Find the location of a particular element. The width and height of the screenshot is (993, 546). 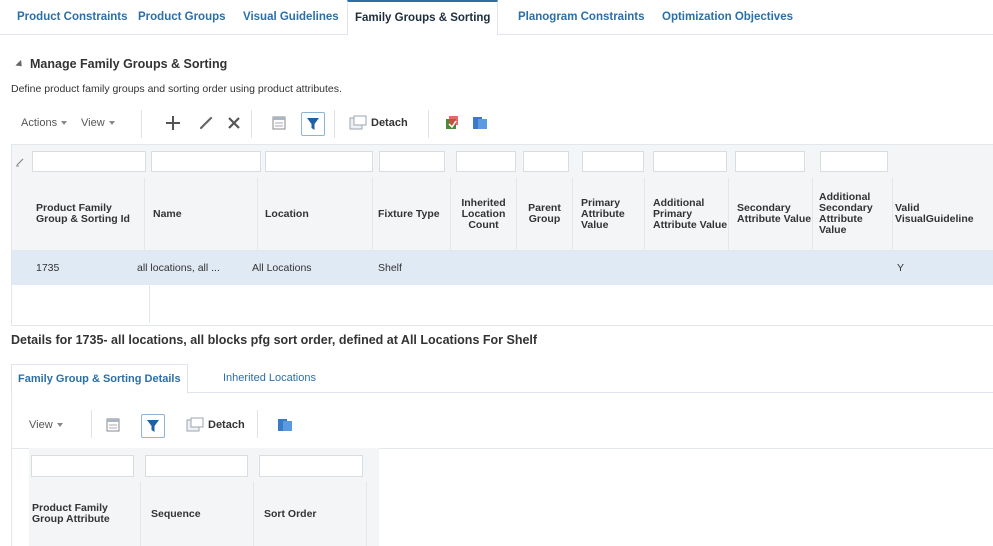

filter-input-fixture-type is located at coordinates (412, 161).